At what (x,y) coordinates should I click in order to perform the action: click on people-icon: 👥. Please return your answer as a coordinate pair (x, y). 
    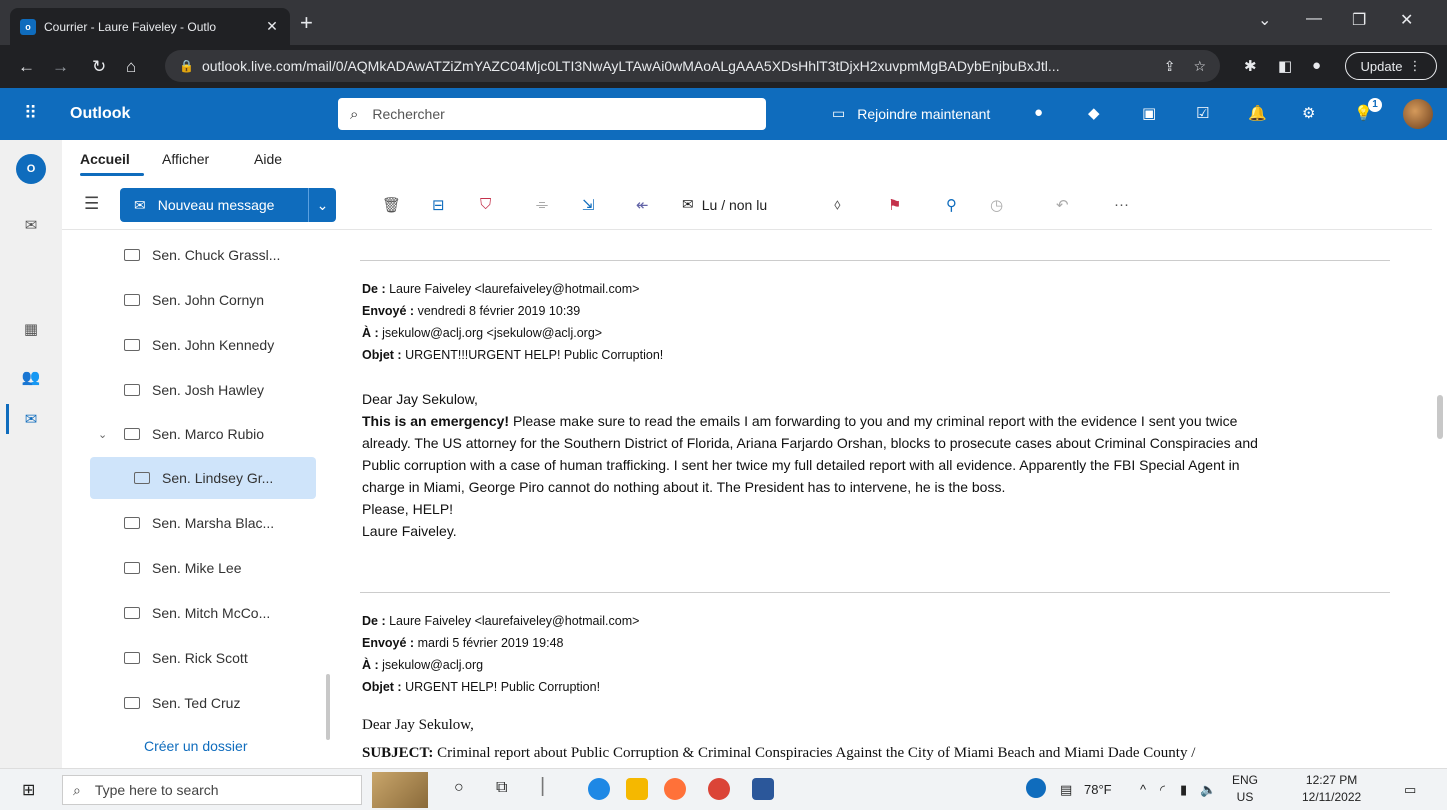
    Looking at the image, I should click on (31, 377).